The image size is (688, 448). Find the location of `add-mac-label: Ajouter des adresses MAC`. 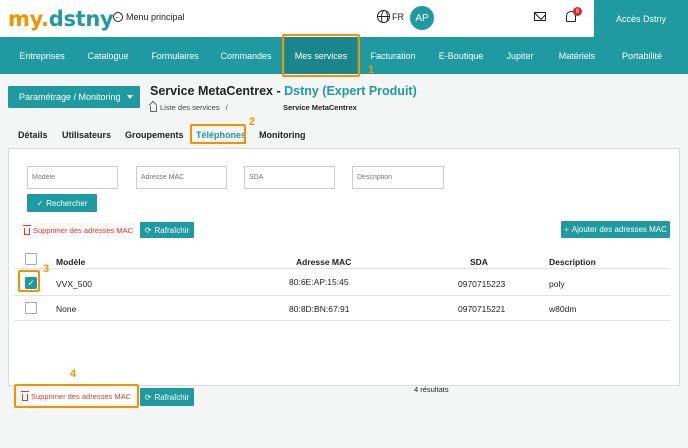

add-mac-label: Ajouter des adresses MAC is located at coordinates (619, 229).